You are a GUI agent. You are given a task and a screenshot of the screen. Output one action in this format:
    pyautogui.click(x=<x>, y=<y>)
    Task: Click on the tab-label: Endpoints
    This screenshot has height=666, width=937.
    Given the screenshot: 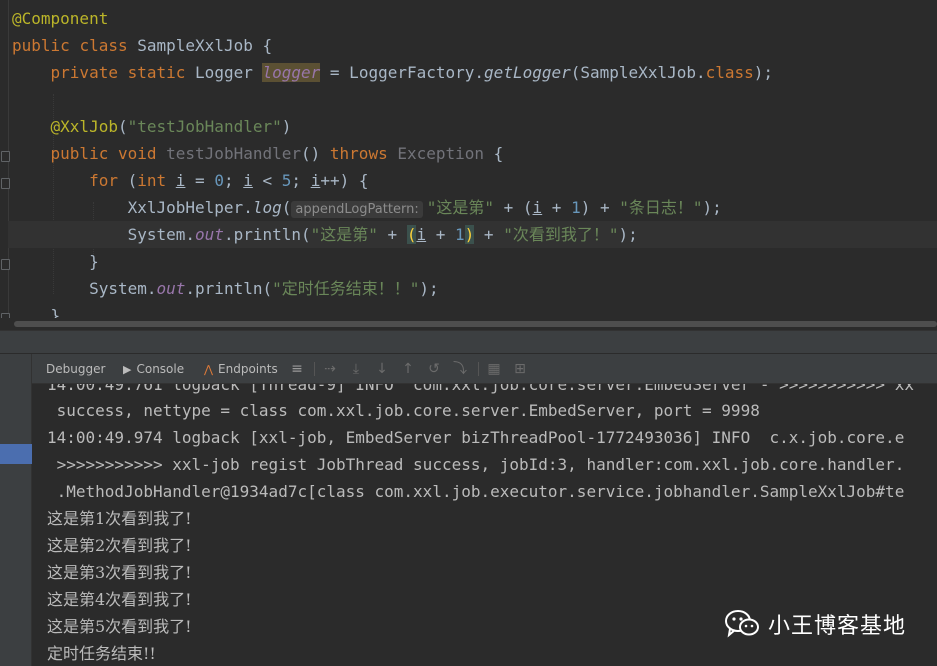 What is the action you would take?
    pyautogui.click(x=248, y=369)
    